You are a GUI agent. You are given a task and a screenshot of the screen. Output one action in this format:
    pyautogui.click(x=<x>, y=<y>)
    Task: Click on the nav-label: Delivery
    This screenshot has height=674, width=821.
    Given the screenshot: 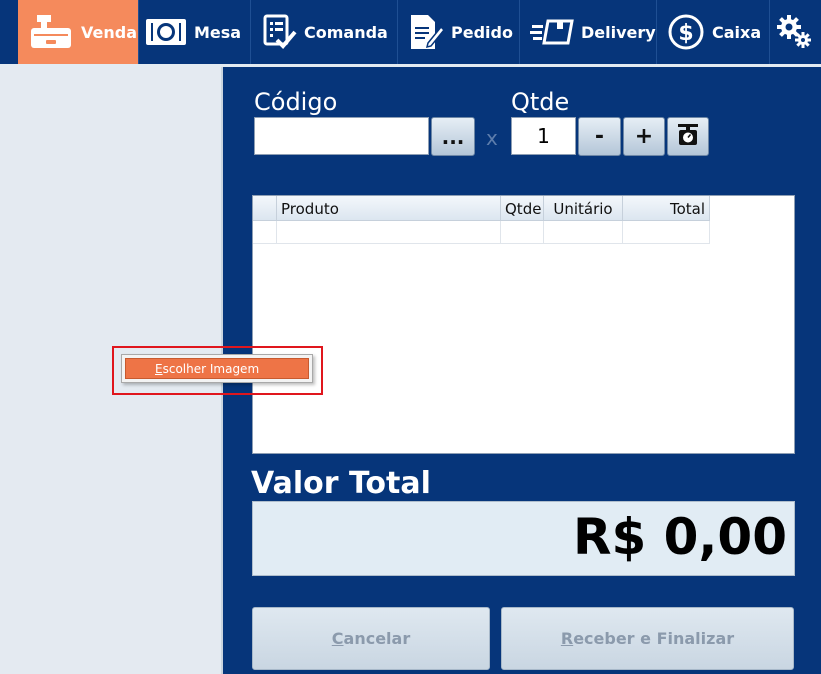 What is the action you would take?
    pyautogui.click(x=618, y=32)
    